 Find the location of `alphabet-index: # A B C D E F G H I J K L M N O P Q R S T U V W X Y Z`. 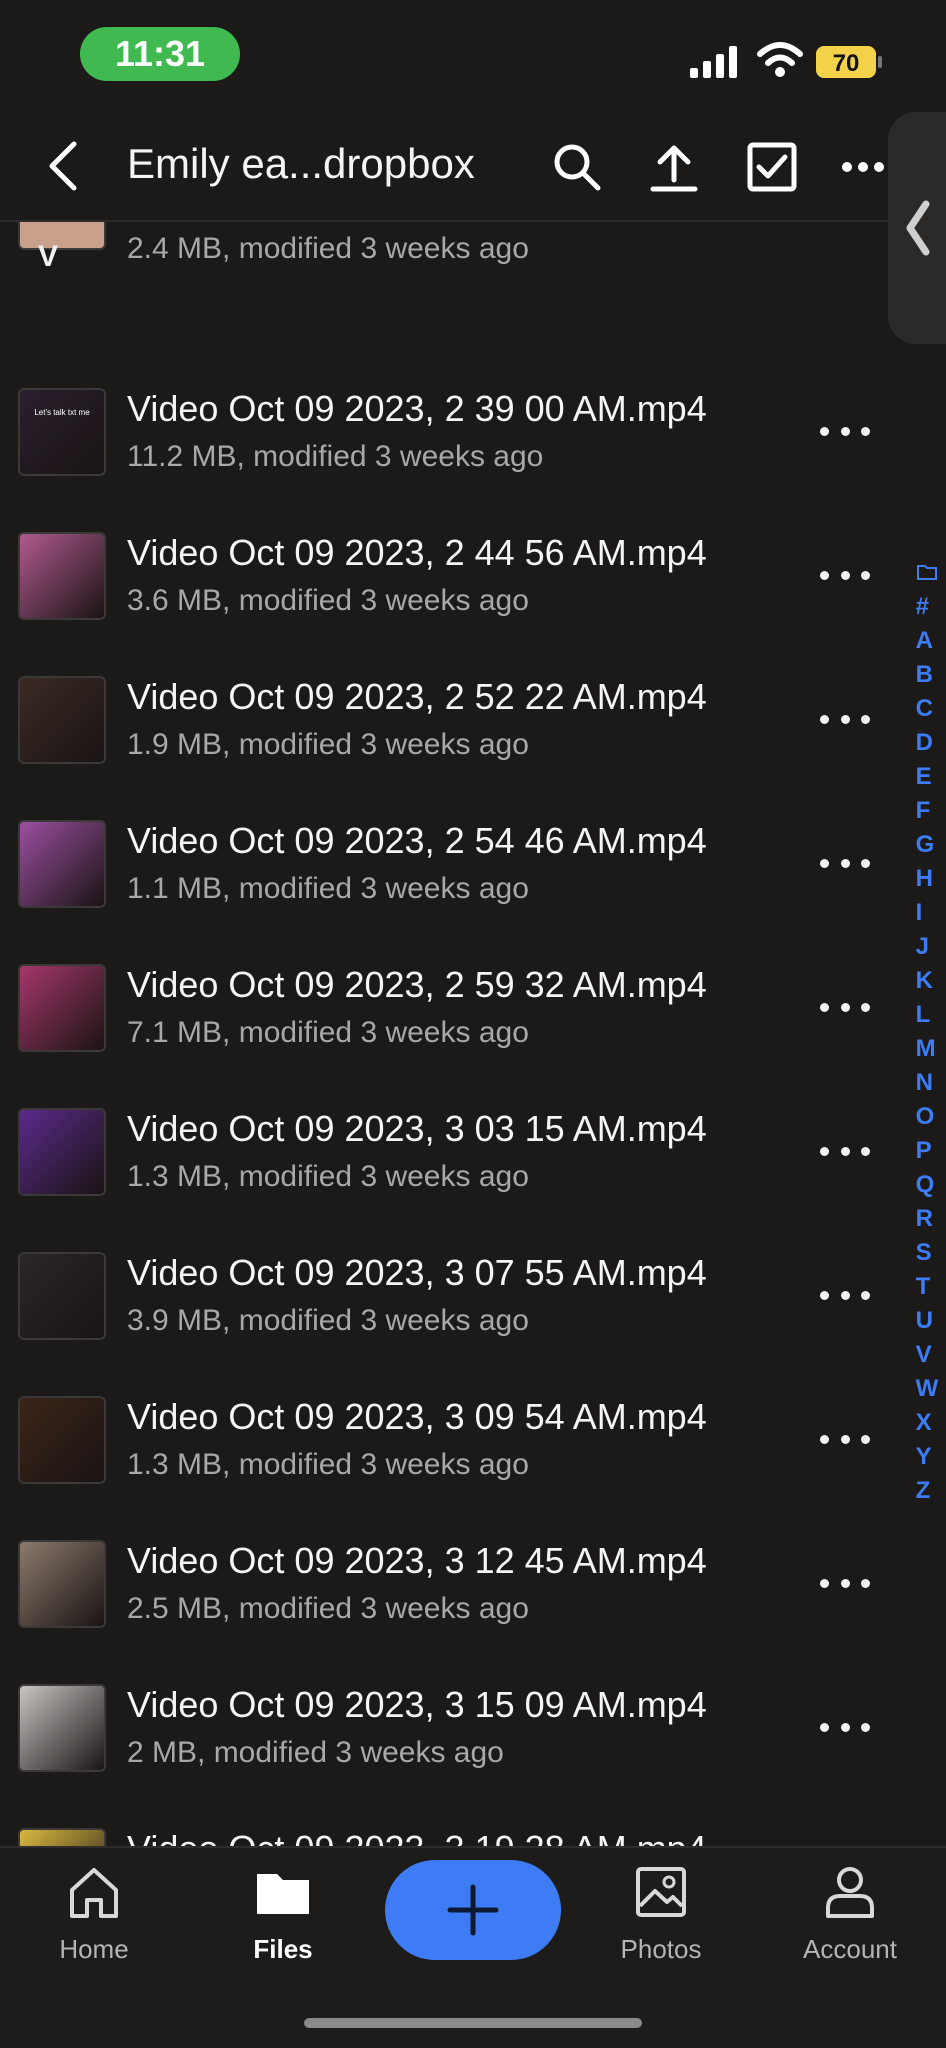

alphabet-index: # A B C D E F G H I J K L M N O P Q R S T U V W X Y Z is located at coordinates (927, 1036).